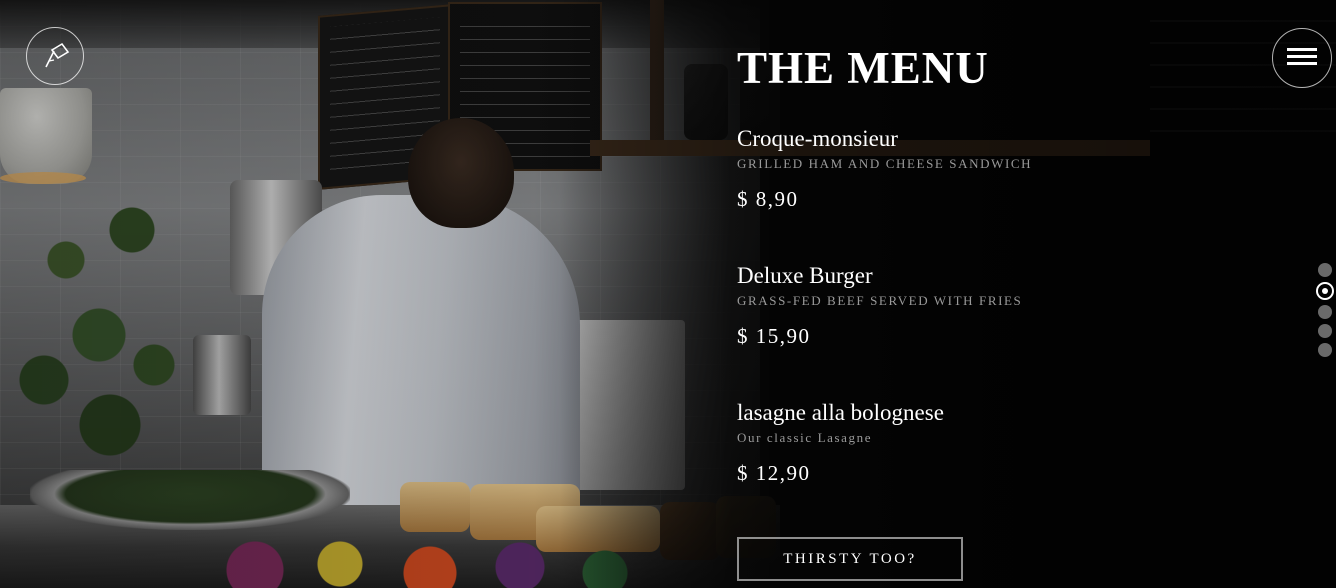  I want to click on menu-item-description: GRILLED HAM AND CHEESE SANDWICH, so click(885, 163).